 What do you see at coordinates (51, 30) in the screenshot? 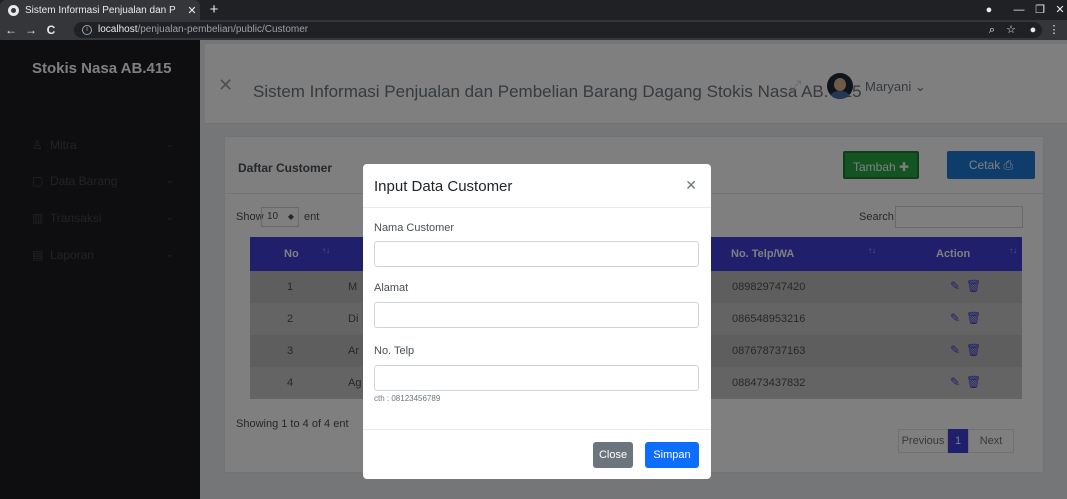
I see `reload-icon: C` at bounding box center [51, 30].